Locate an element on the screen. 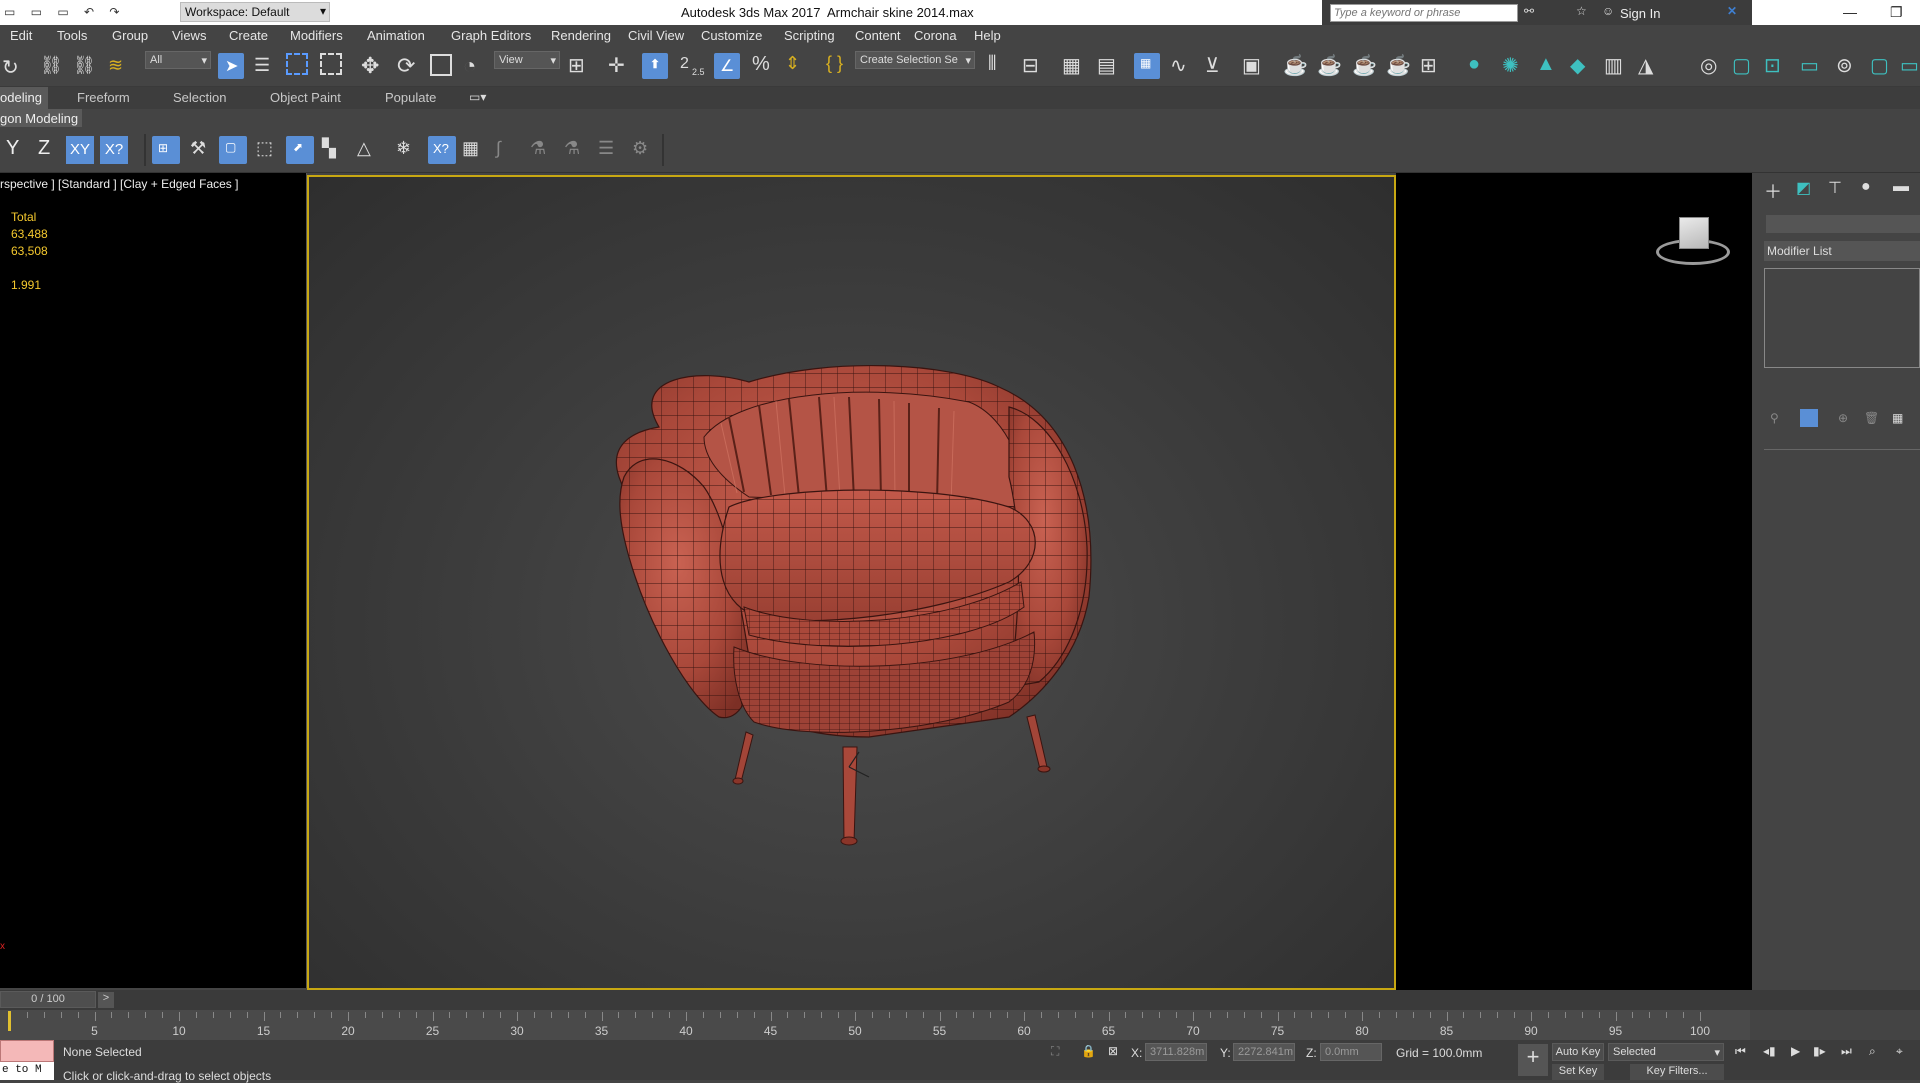  snap-endpoint-icon: ⬚ is located at coordinates (264, 148).